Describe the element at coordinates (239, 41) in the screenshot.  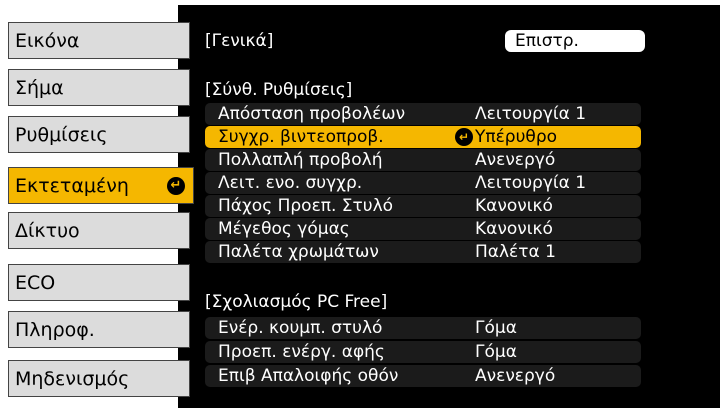
I see `general-label: [Γενικά]` at that location.